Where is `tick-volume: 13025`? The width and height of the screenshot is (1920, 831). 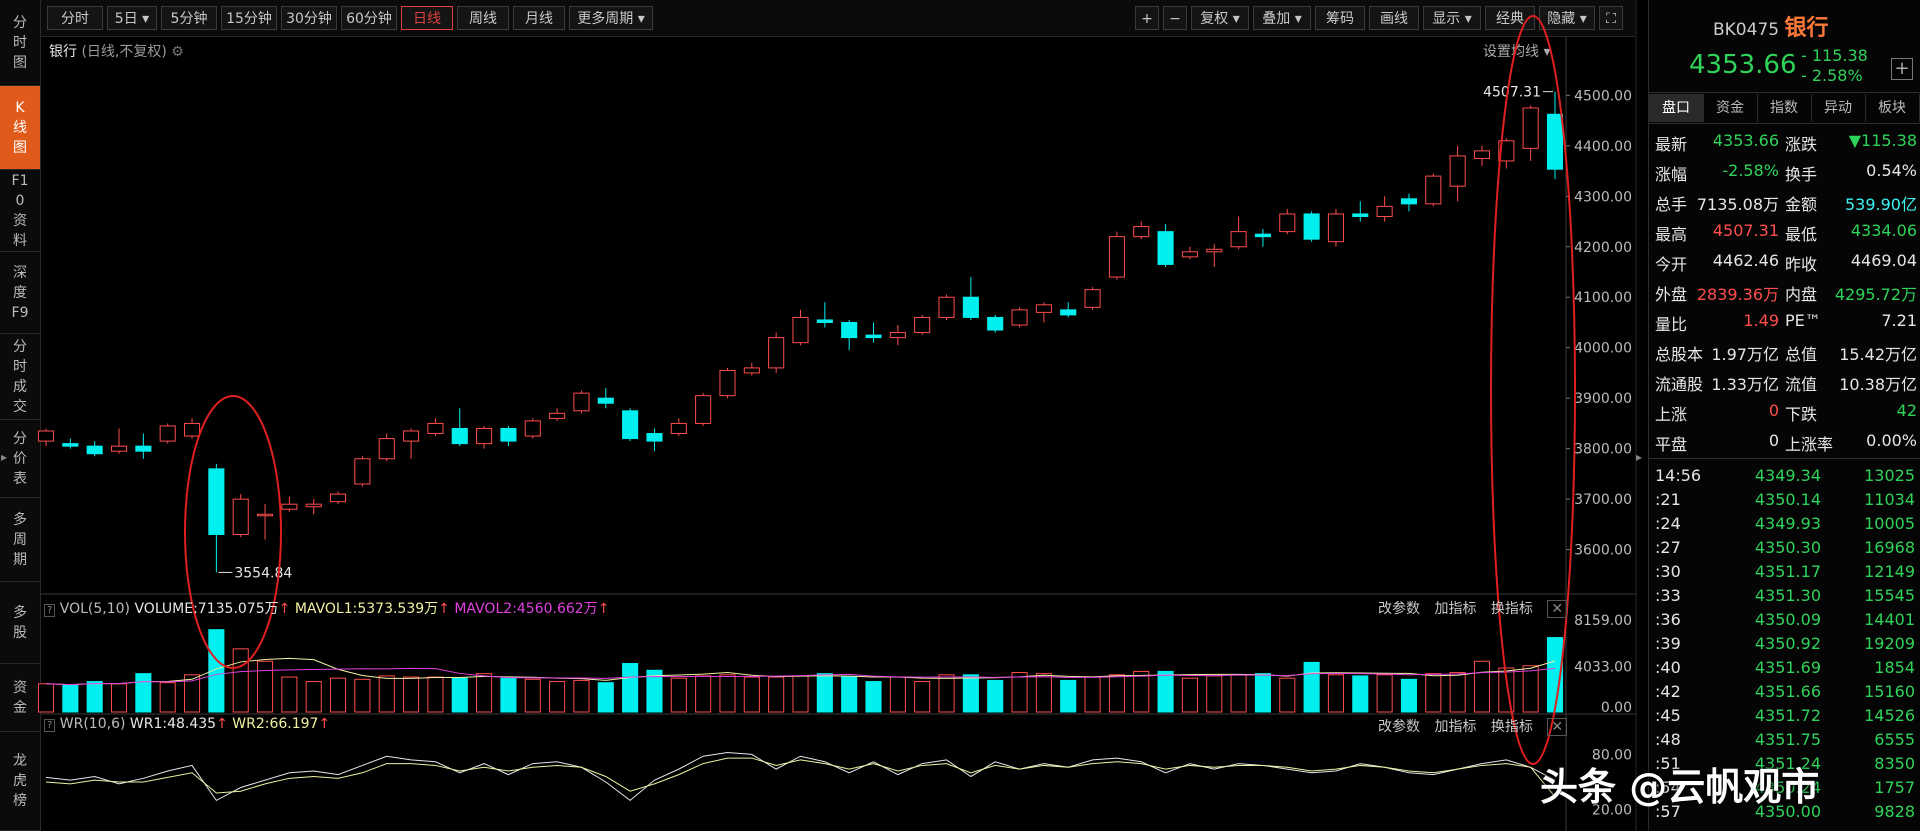
tick-volume: 13025 is located at coordinates (1889, 475).